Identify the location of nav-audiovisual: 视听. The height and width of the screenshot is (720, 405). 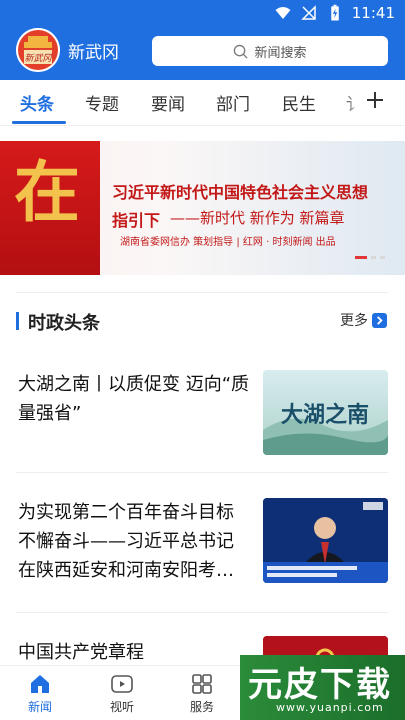
(122, 693).